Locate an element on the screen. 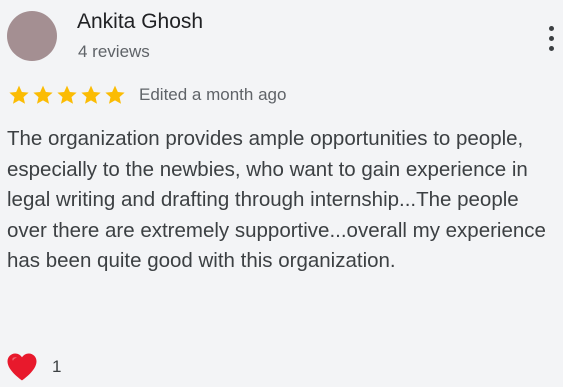 The height and width of the screenshot is (387, 563). more-vert-icon is located at coordinates (551, 28).